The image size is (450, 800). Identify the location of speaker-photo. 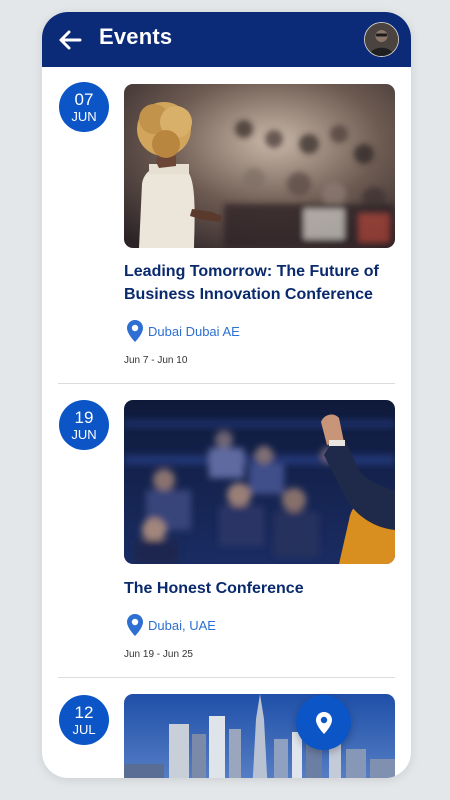
(259, 166).